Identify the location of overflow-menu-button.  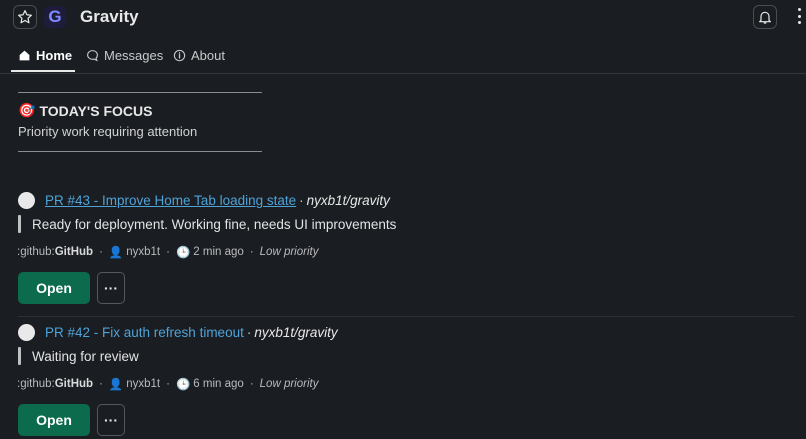
(802, 16).